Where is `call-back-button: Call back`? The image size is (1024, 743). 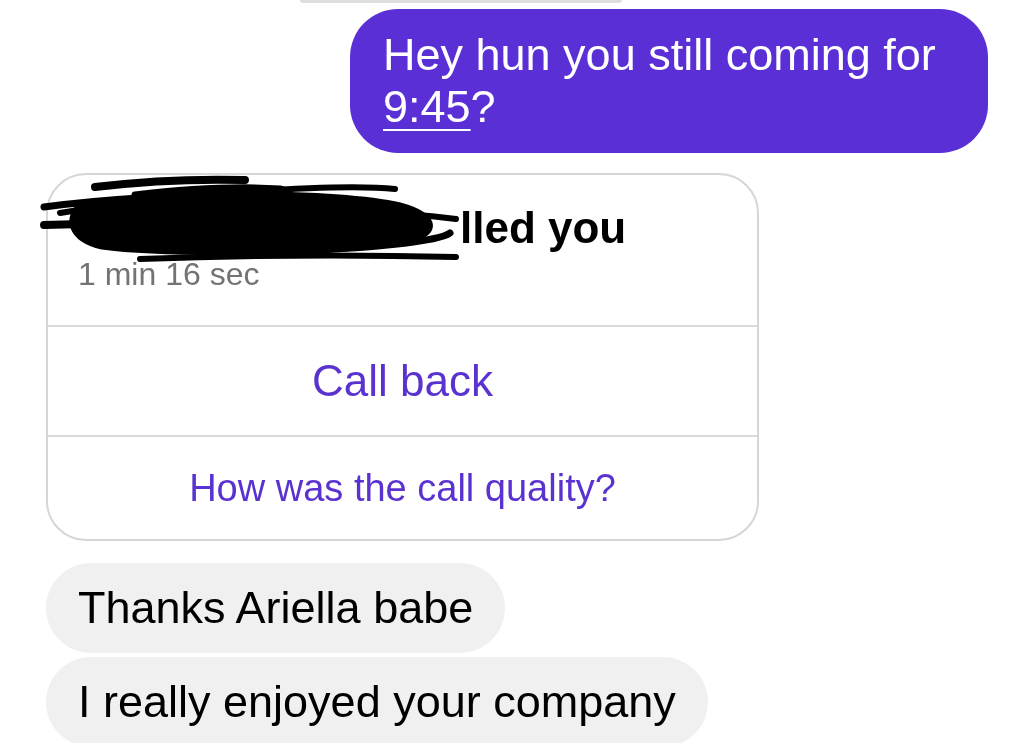
call-back-button: Call back is located at coordinates (402, 380).